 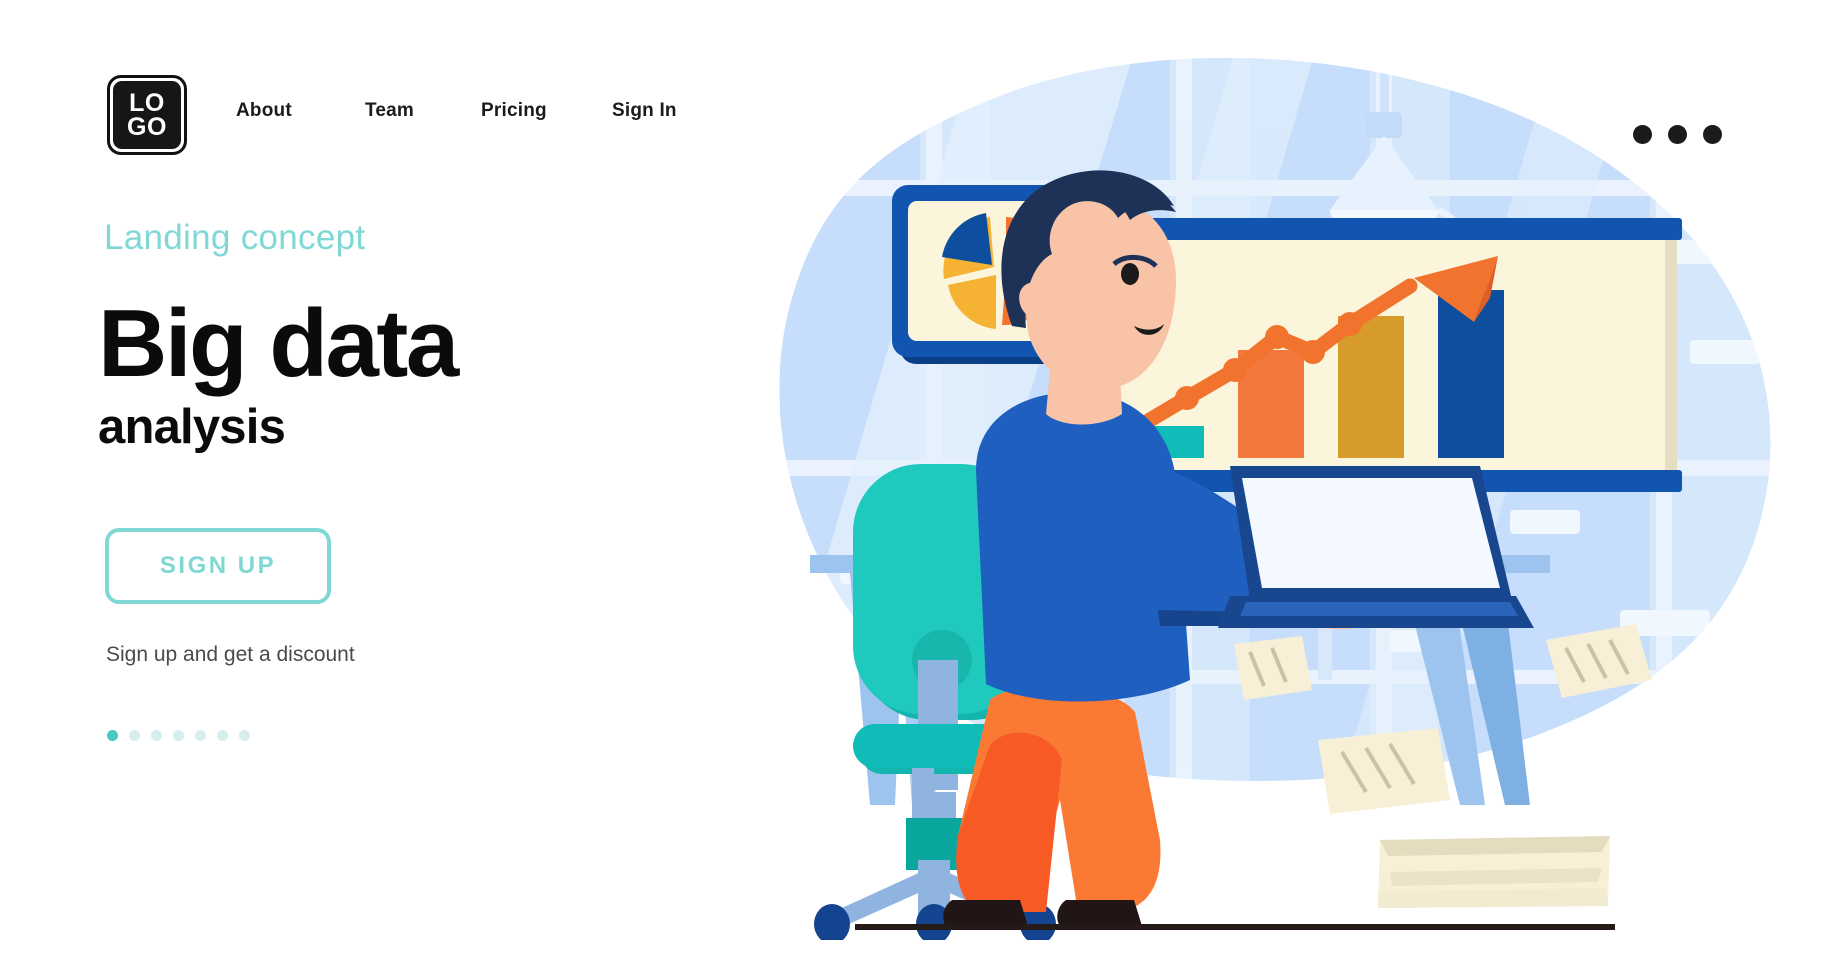 I want to click on hero-eyebrow: Landing concept, so click(x=235, y=237).